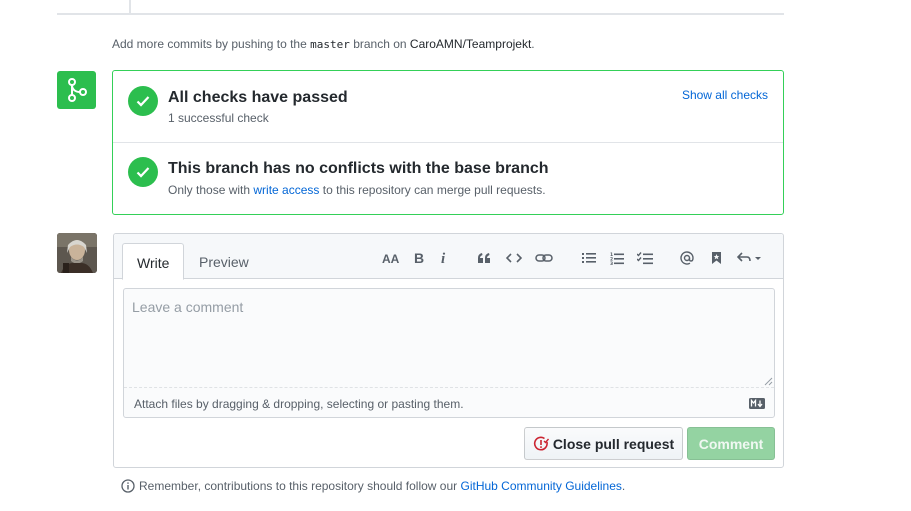  I want to click on markdown-icon, so click(757, 403).